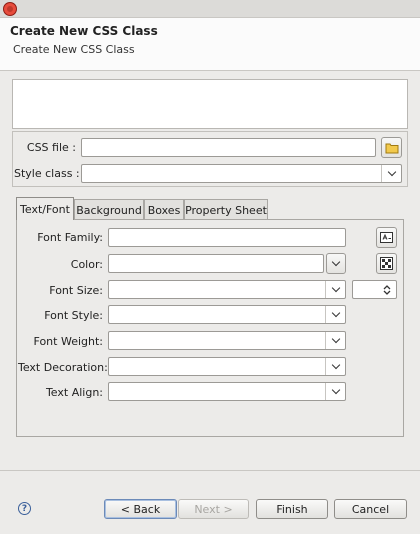 The image size is (420, 534). Describe the element at coordinates (70, 237) in the screenshot. I see `font-family-label: Font Family:` at that location.